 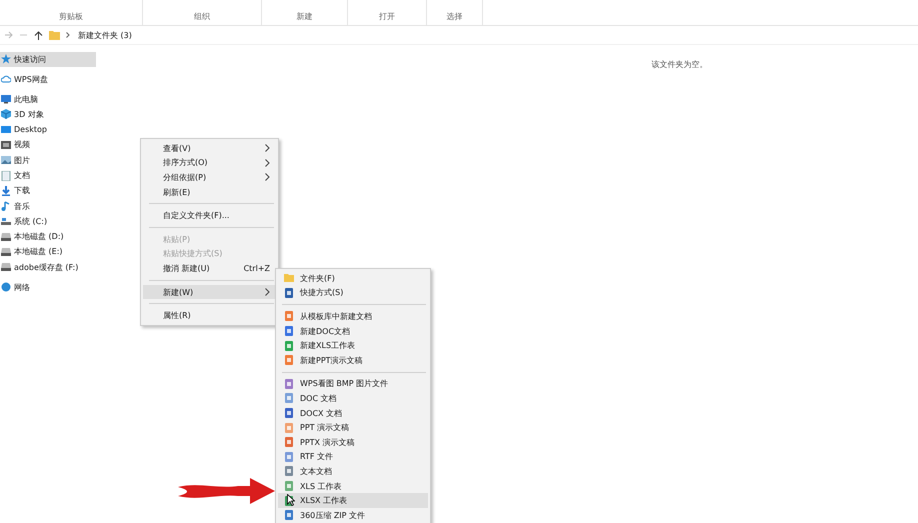 What do you see at coordinates (209, 148) in the screenshot?
I see `menu-item: 查看(V)` at bounding box center [209, 148].